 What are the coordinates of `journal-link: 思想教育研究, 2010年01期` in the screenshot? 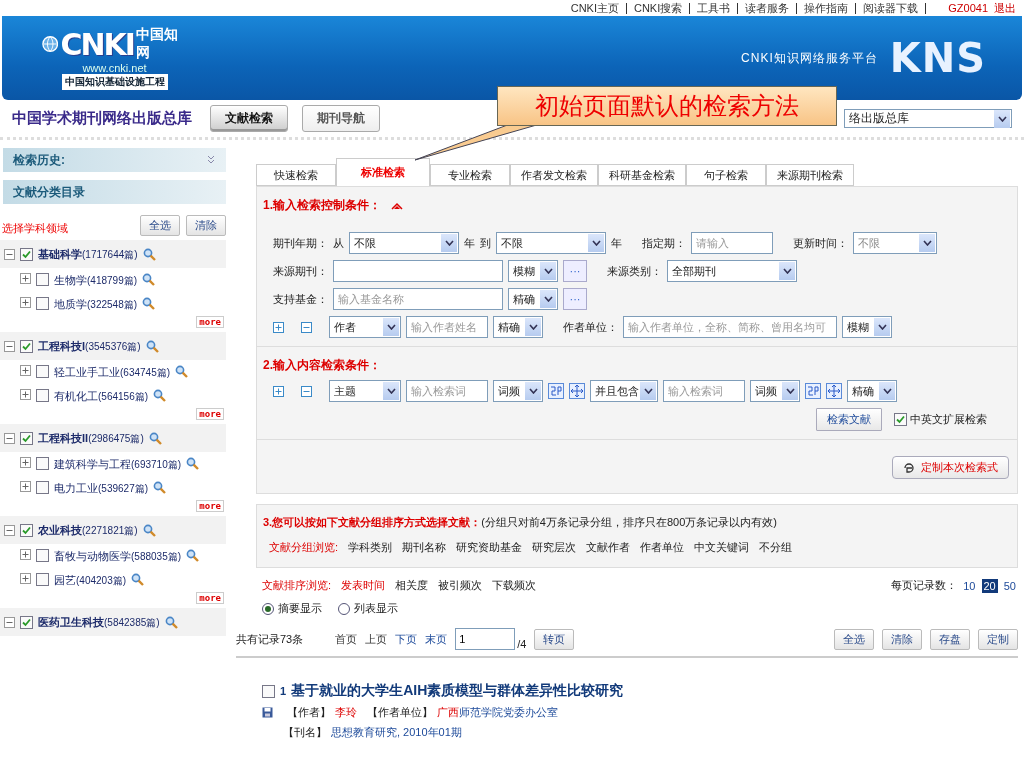 It's located at (396, 732).